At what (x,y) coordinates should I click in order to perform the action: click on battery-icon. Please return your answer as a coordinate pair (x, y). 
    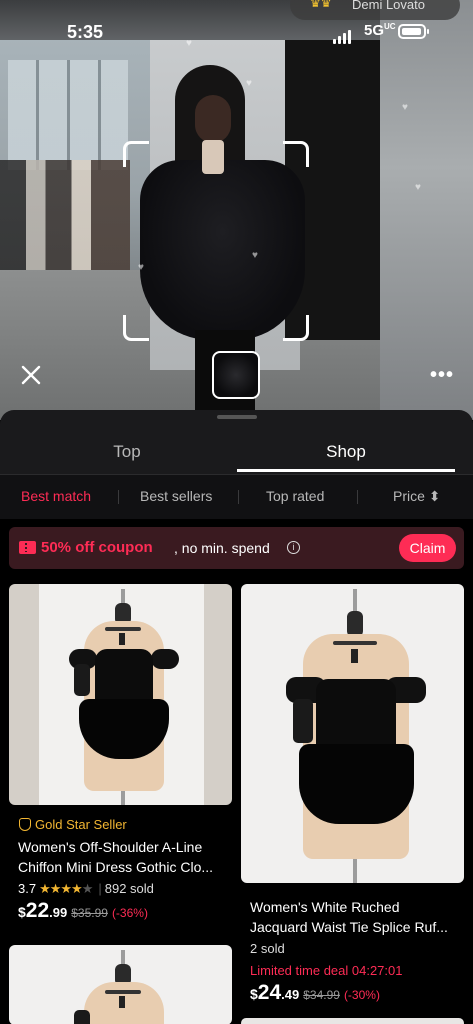
    Looking at the image, I should click on (412, 31).